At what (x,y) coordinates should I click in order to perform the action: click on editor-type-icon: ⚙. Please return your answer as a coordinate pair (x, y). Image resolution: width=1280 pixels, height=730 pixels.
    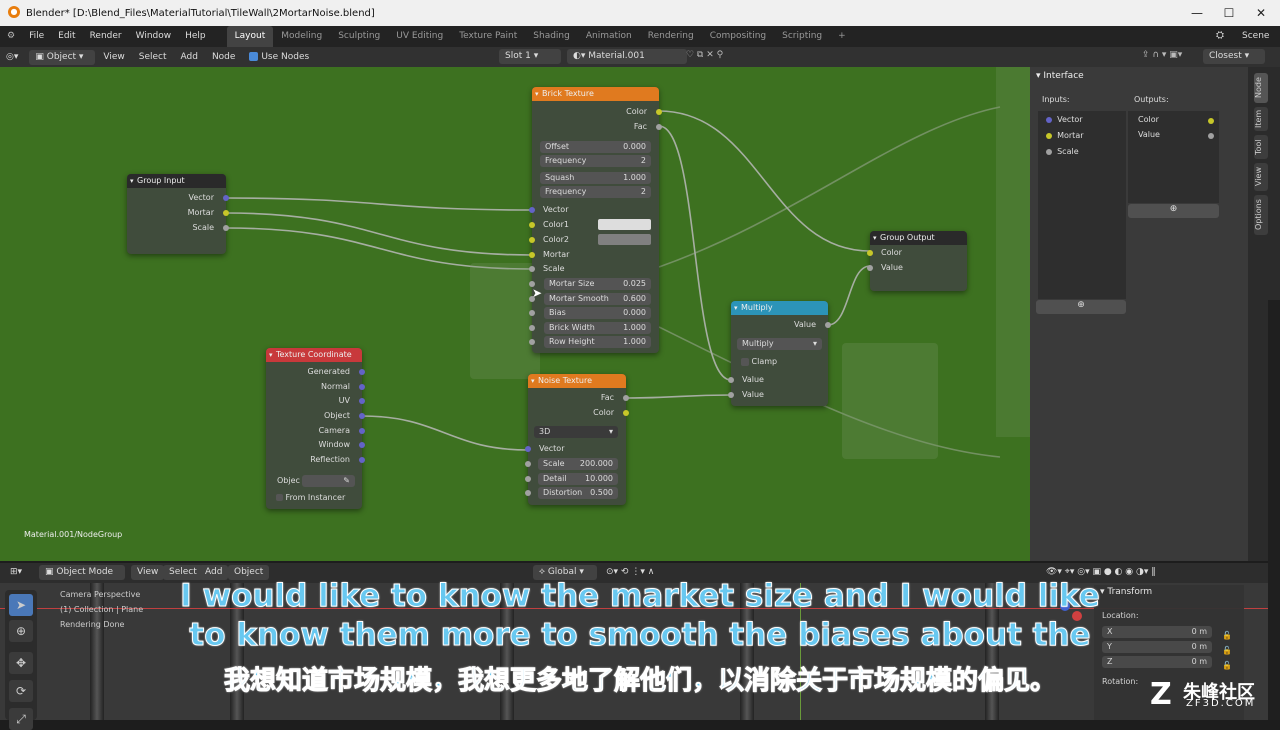
    Looking at the image, I should click on (11, 36).